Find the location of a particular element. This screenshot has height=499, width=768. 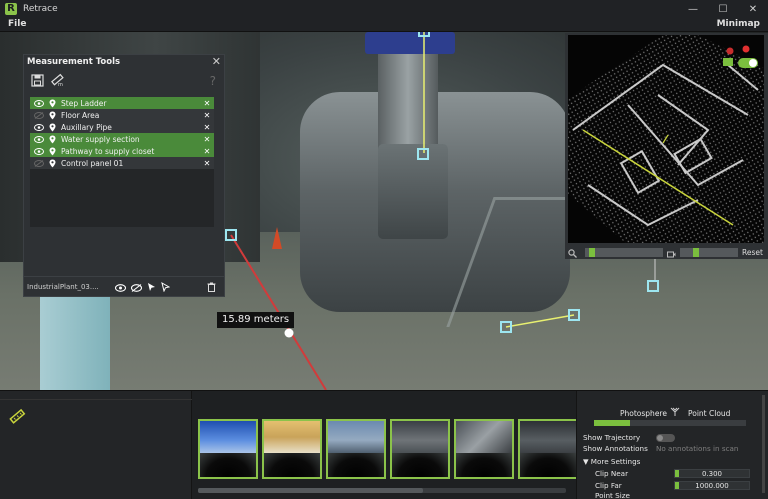

show-trajectory-toggle is located at coordinates (665, 437).